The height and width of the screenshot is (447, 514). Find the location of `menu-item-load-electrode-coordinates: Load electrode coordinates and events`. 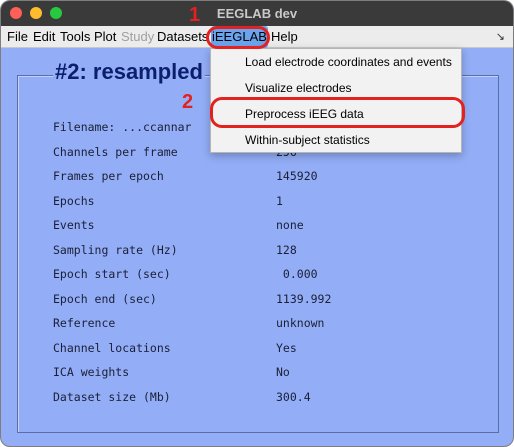

menu-item-load-electrode-coordinates: Load electrode coordinates and events is located at coordinates (336, 62).